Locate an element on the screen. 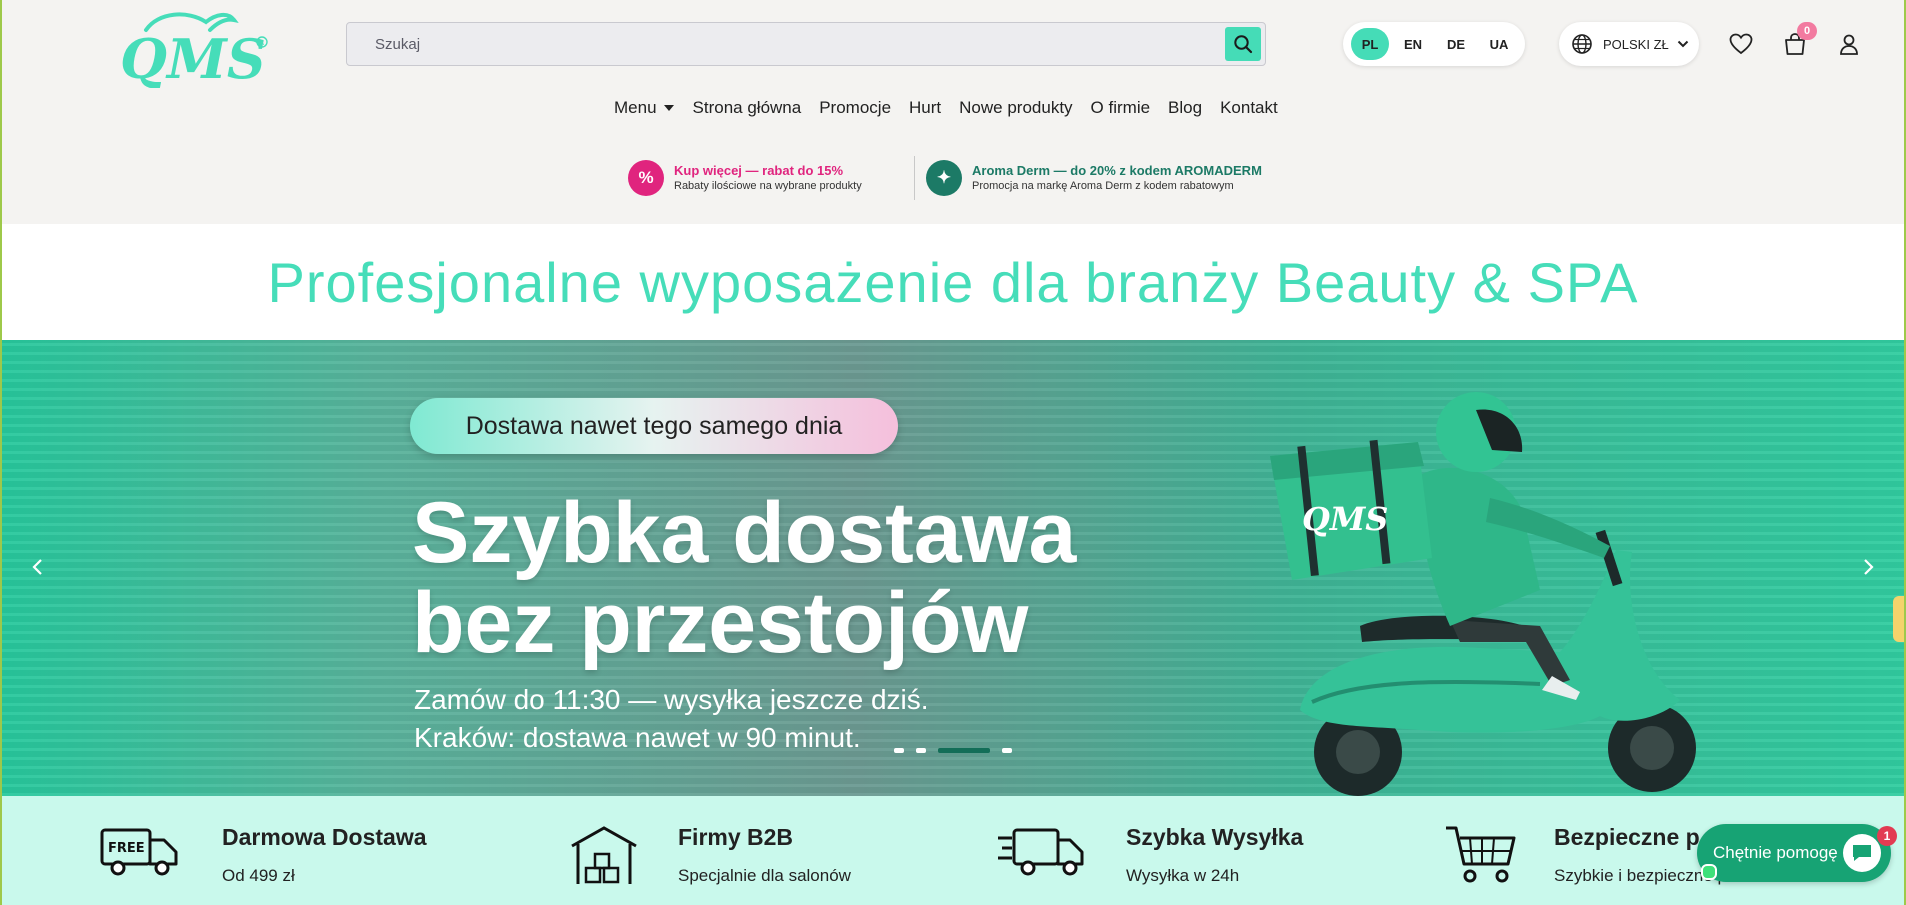 This screenshot has height=905, width=1906. lang-en: EN is located at coordinates (1413, 44).